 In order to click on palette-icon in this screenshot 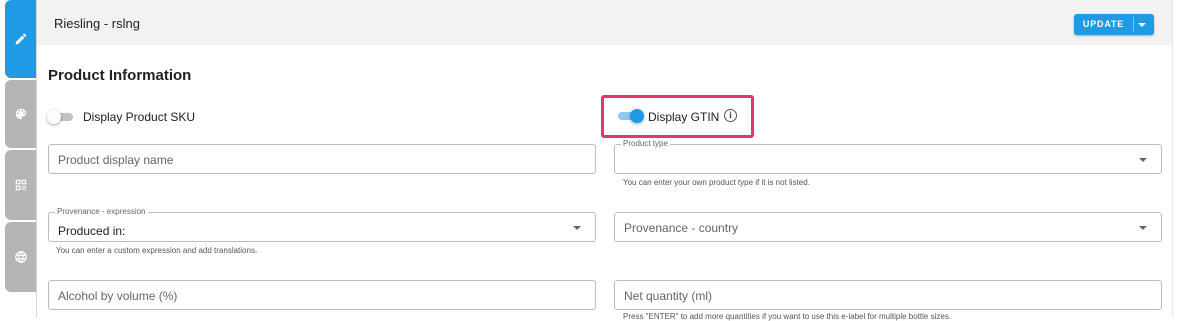, I will do `click(20, 114)`.